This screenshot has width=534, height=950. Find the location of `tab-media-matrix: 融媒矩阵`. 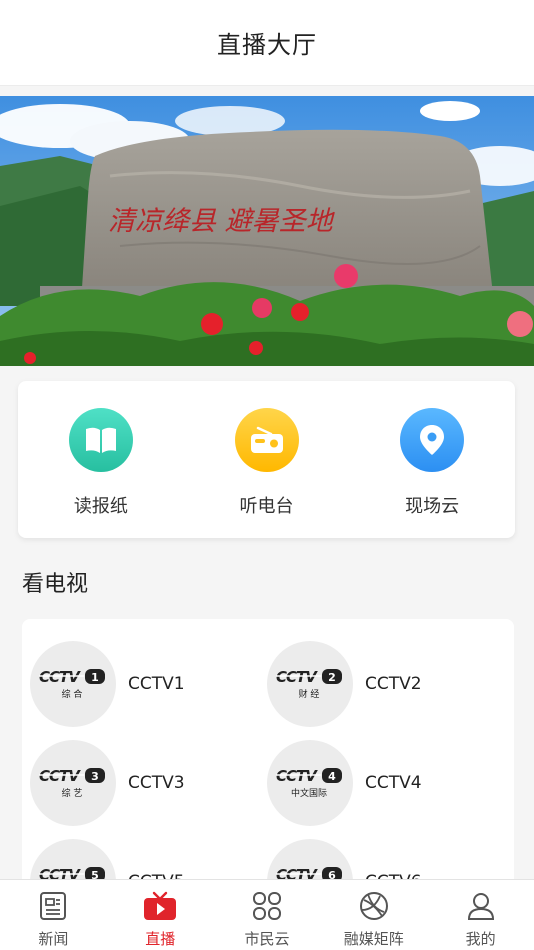

tab-media-matrix: 融媒矩阵 is located at coordinates (373, 915).